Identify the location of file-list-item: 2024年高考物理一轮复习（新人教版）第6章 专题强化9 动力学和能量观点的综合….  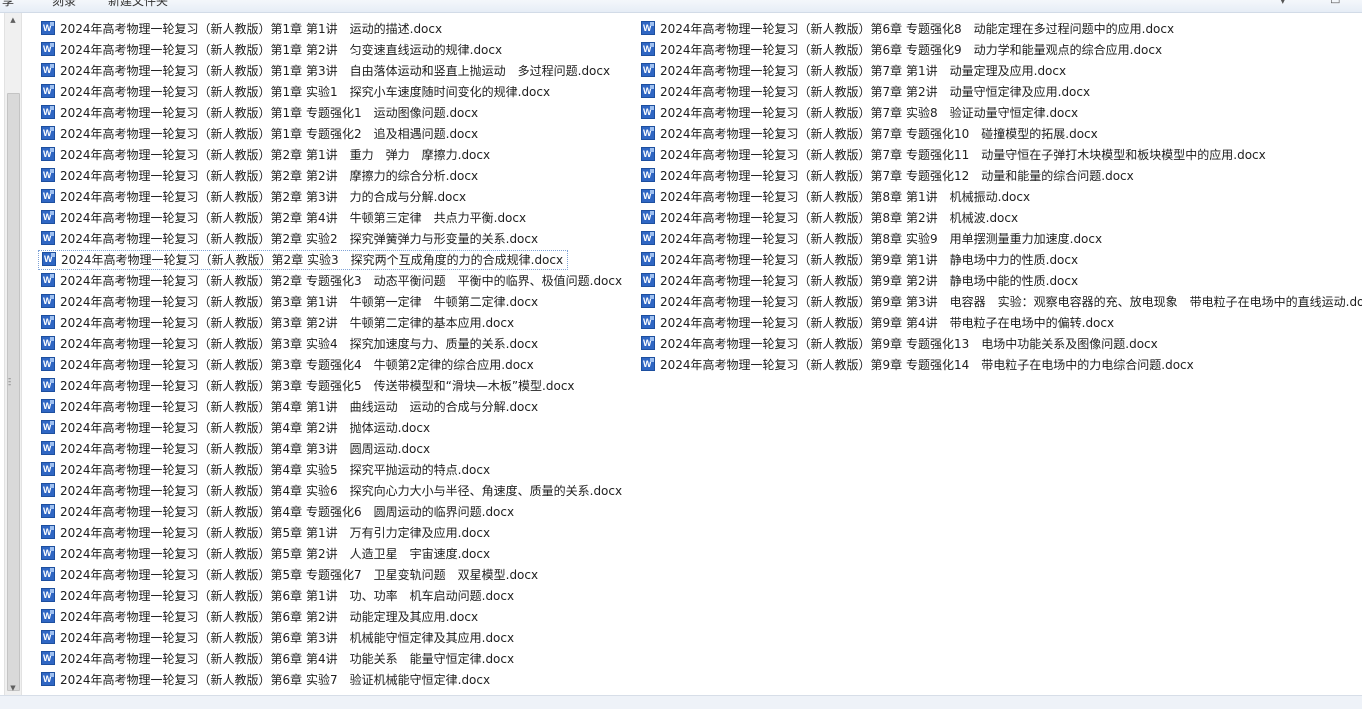
(902, 50).